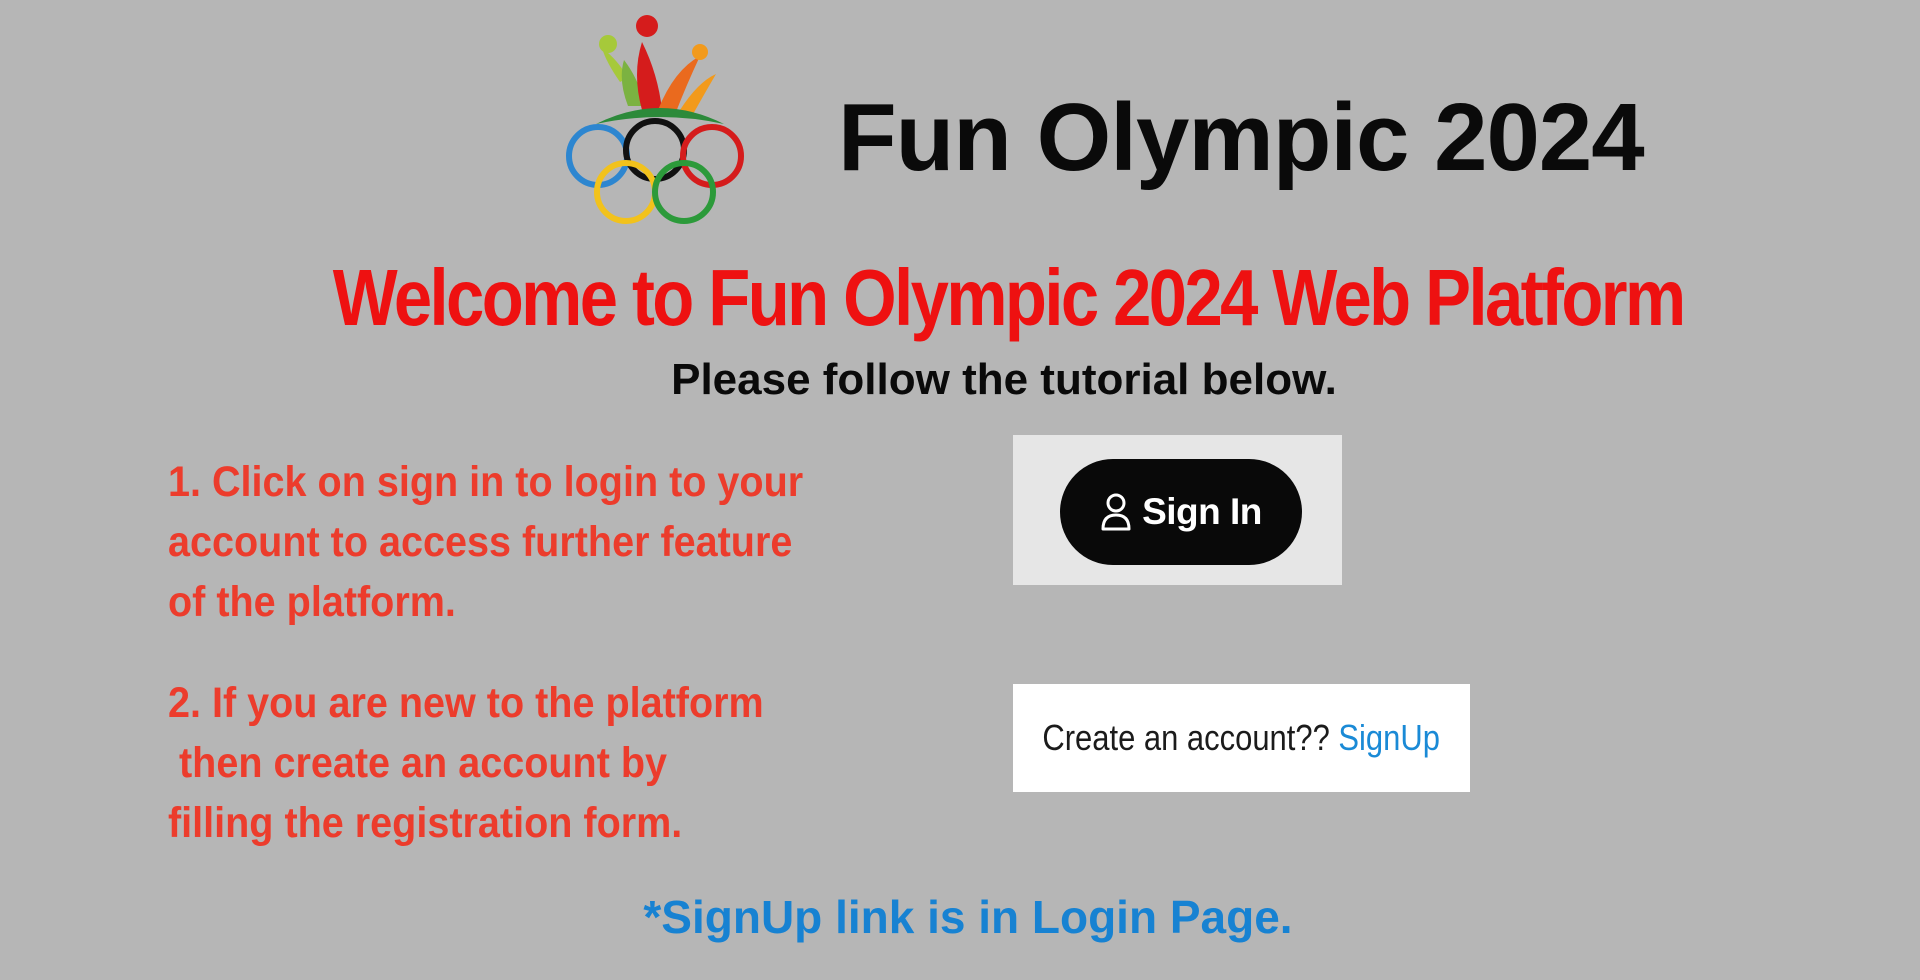  What do you see at coordinates (1390, 737) in the screenshot?
I see `signup-link: SignUp` at bounding box center [1390, 737].